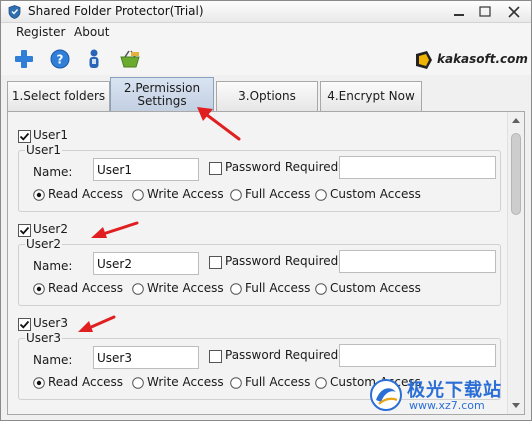  I want to click on watermark-logo-icon, so click(386, 395).